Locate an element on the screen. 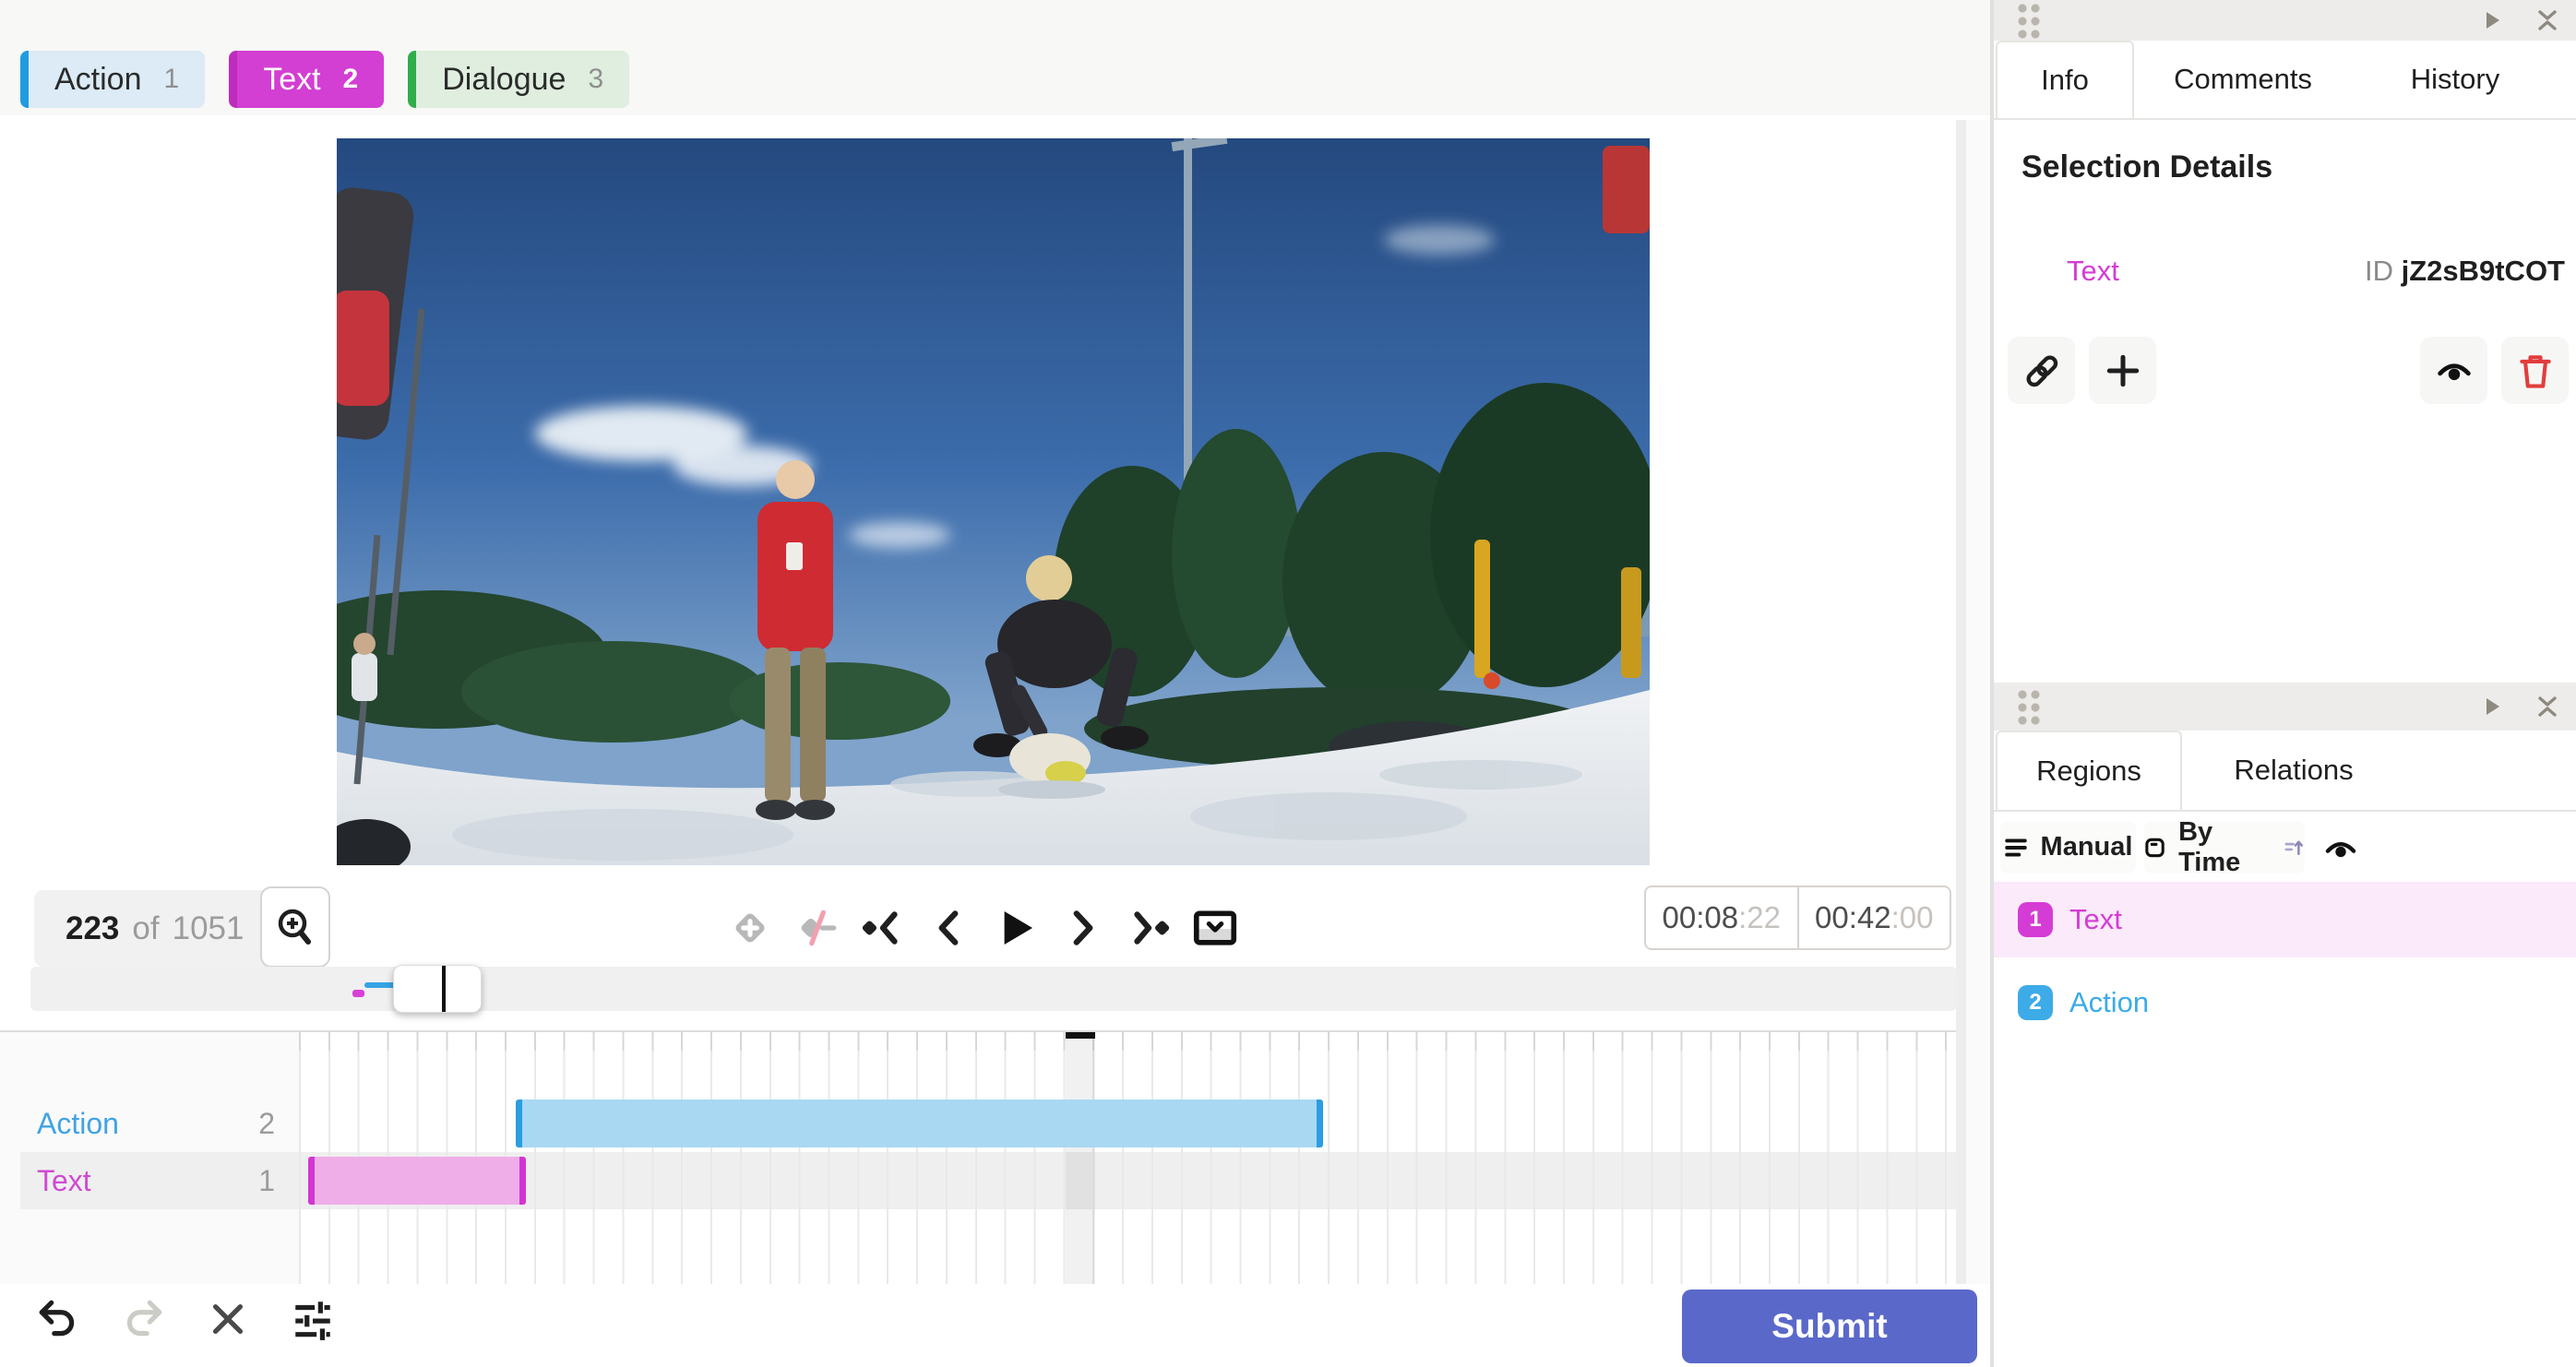  chain-link-icon is located at coordinates (2041, 370).